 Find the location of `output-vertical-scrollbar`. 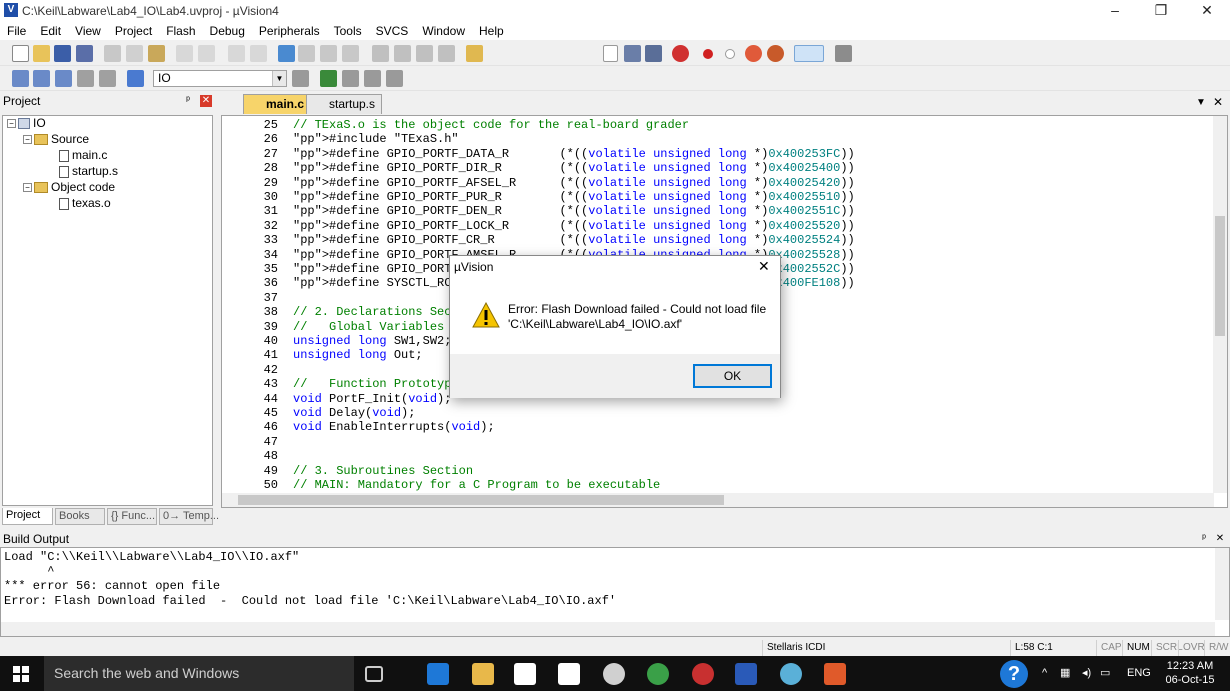

output-vertical-scrollbar is located at coordinates (1222, 584).